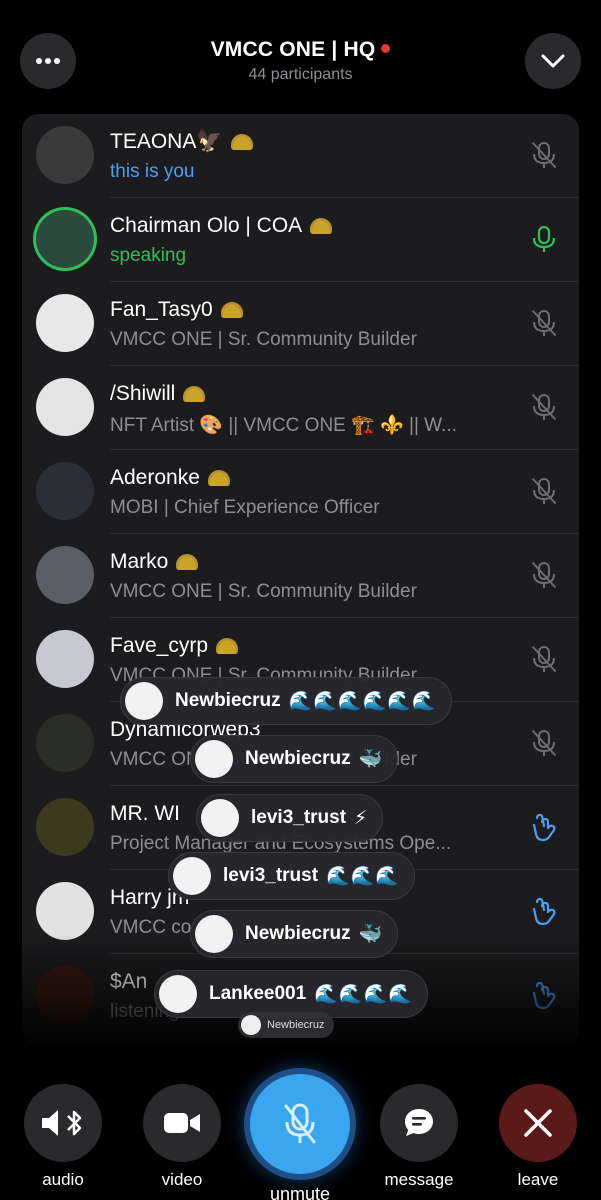  Describe the element at coordinates (245, 507) in the screenshot. I see `participant-subtitle: MOBI | Chief Experience Officer` at that location.